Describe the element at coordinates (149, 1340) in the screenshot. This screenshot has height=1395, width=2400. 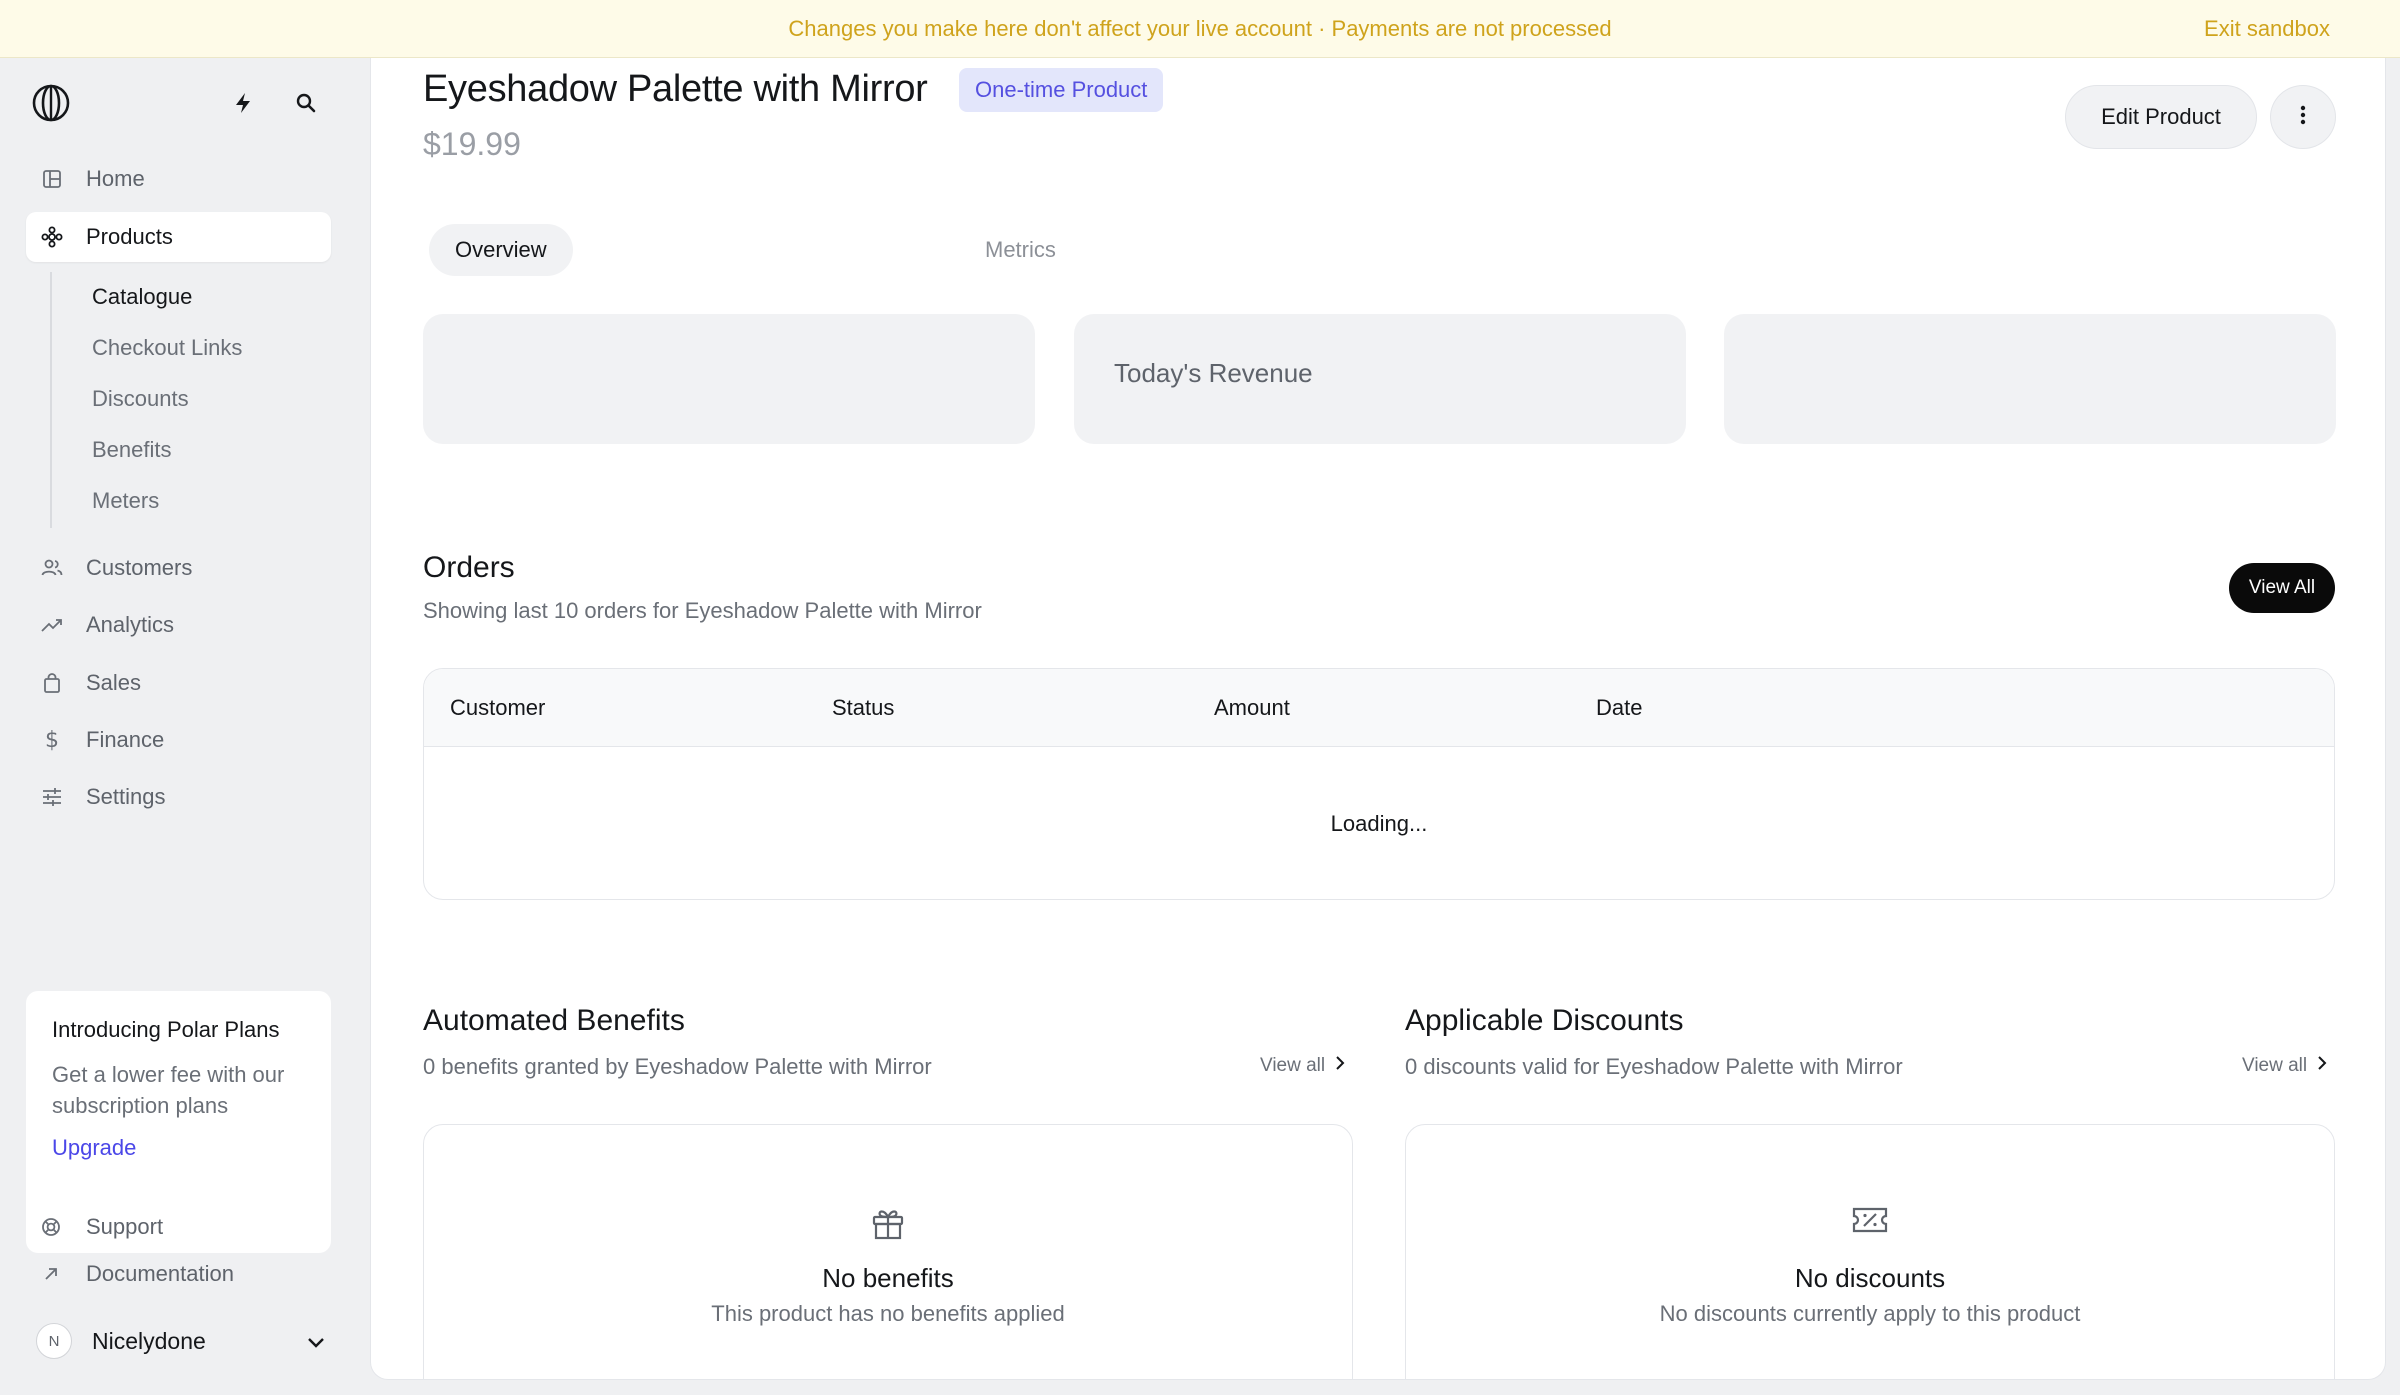
I see `account-name: Nicelydone` at that location.